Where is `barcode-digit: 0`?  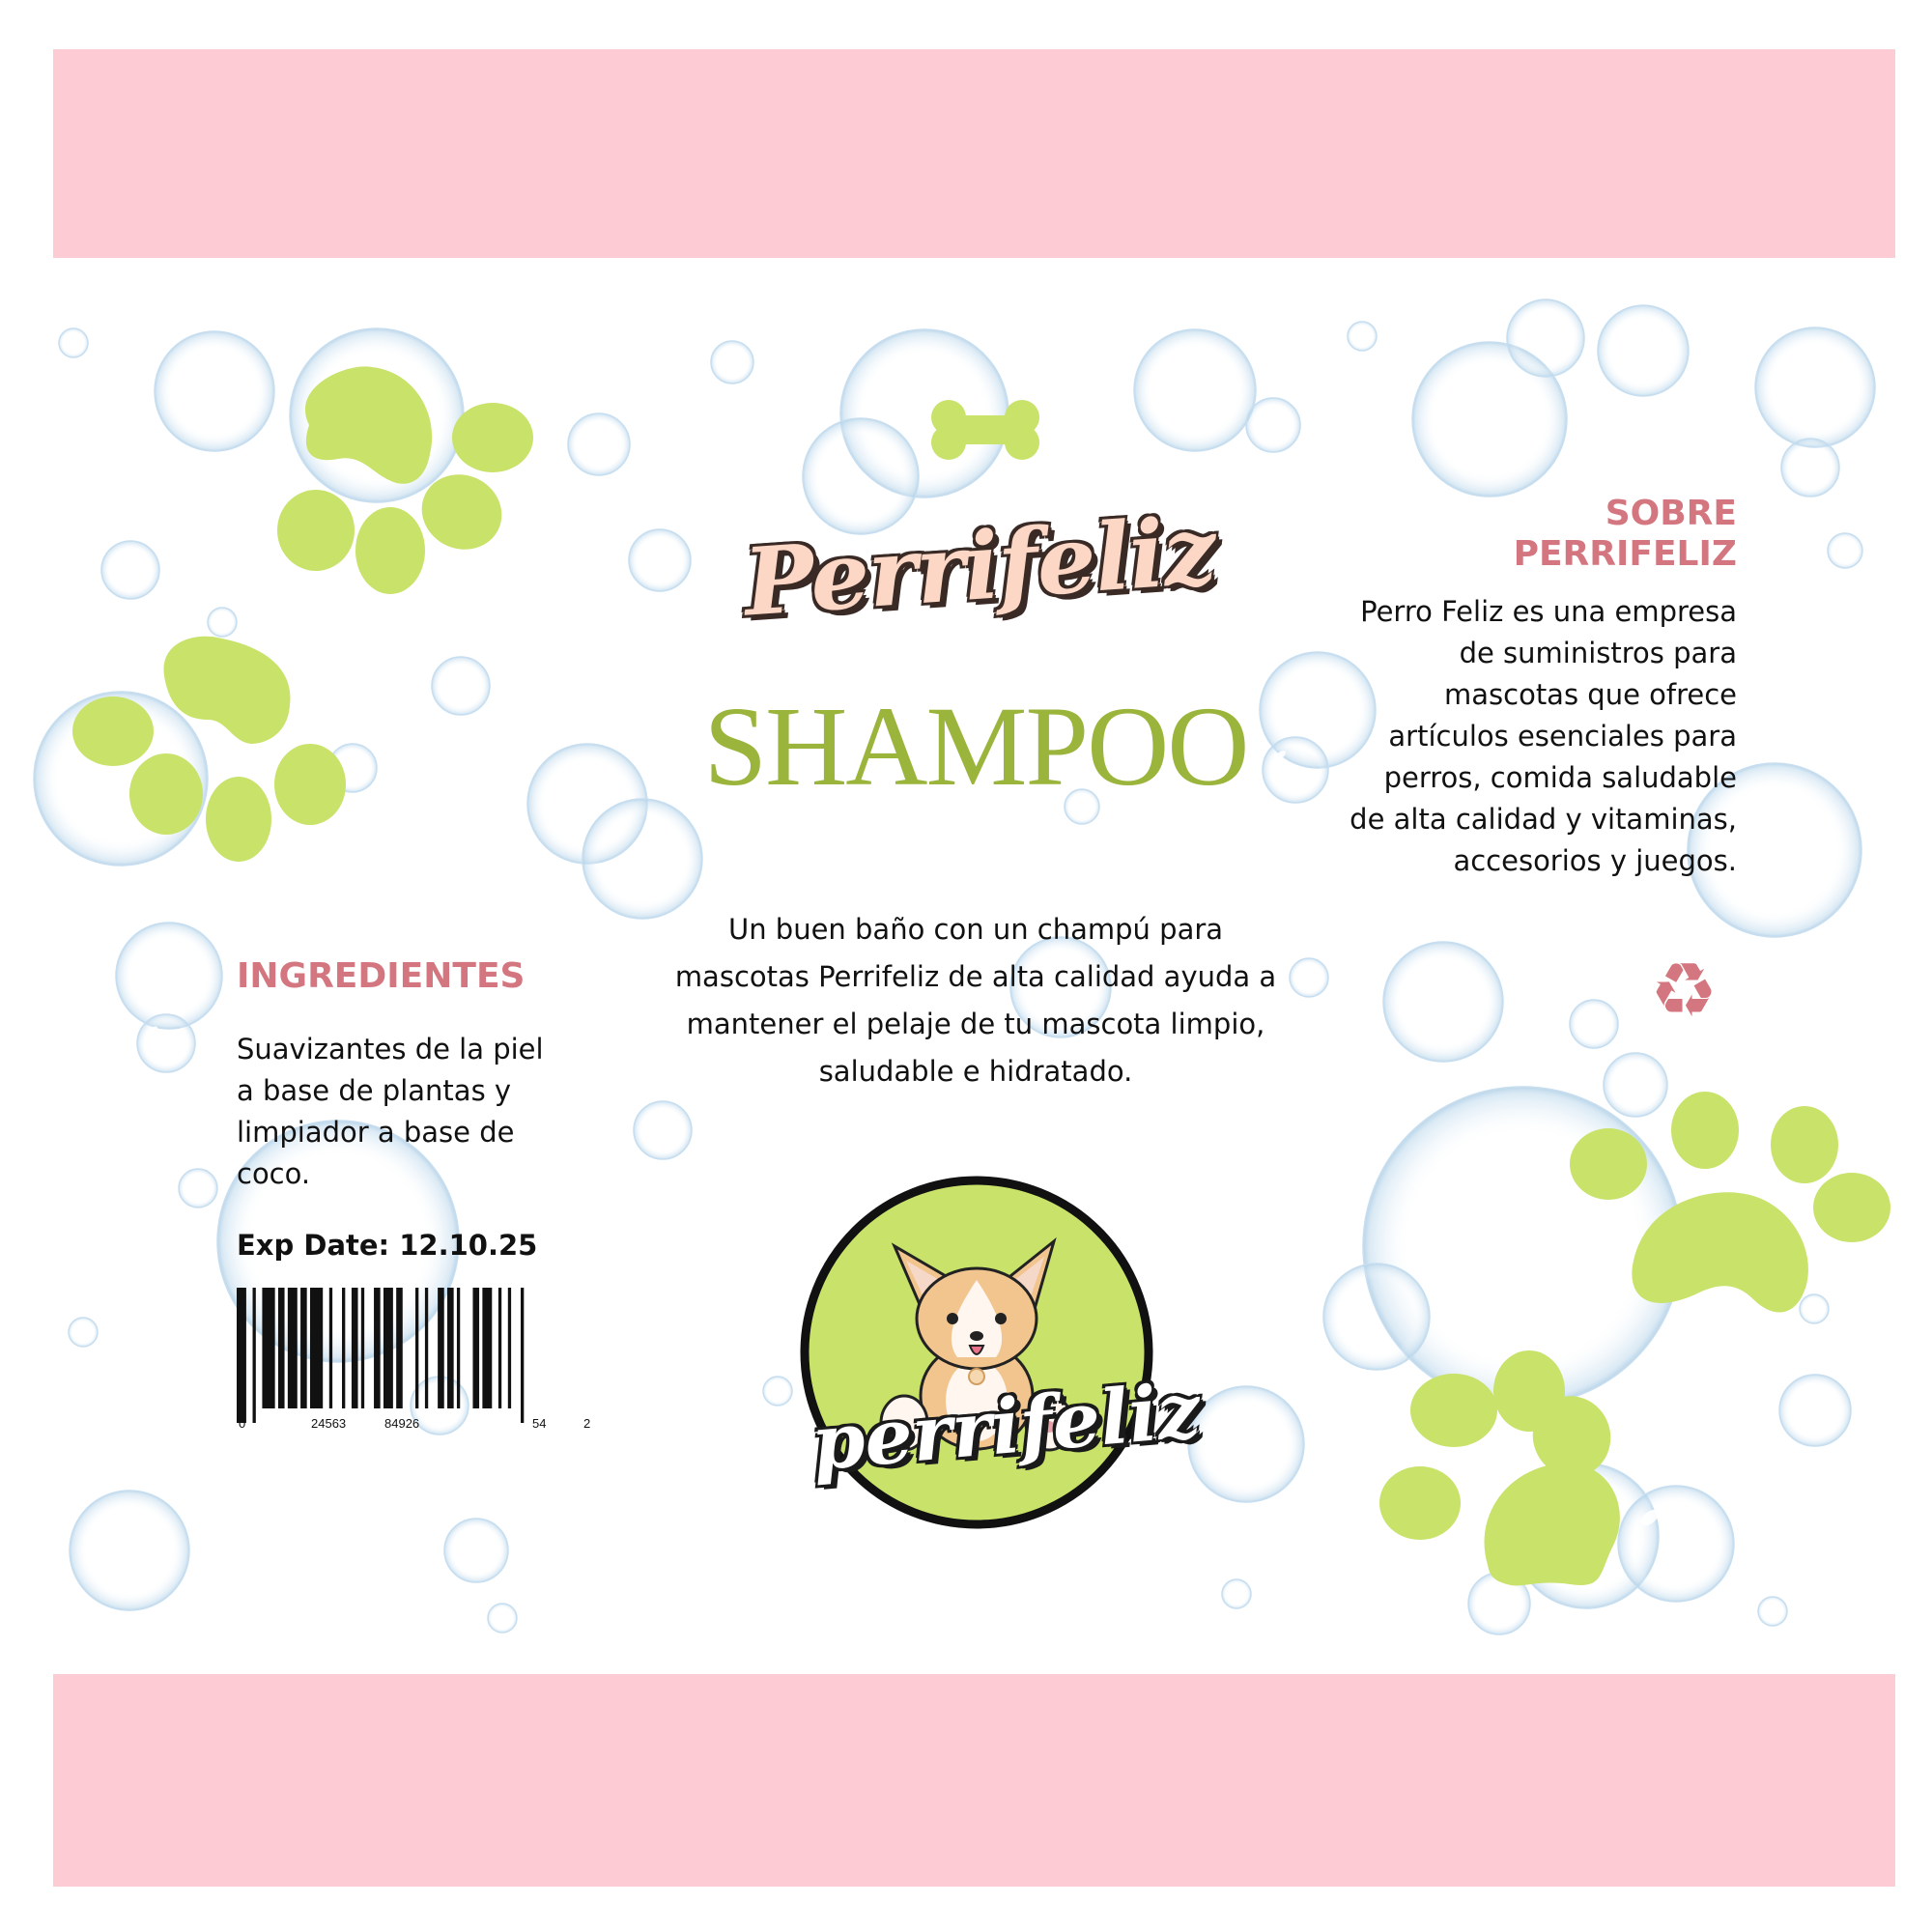
barcode-digit: 0 is located at coordinates (242, 1423).